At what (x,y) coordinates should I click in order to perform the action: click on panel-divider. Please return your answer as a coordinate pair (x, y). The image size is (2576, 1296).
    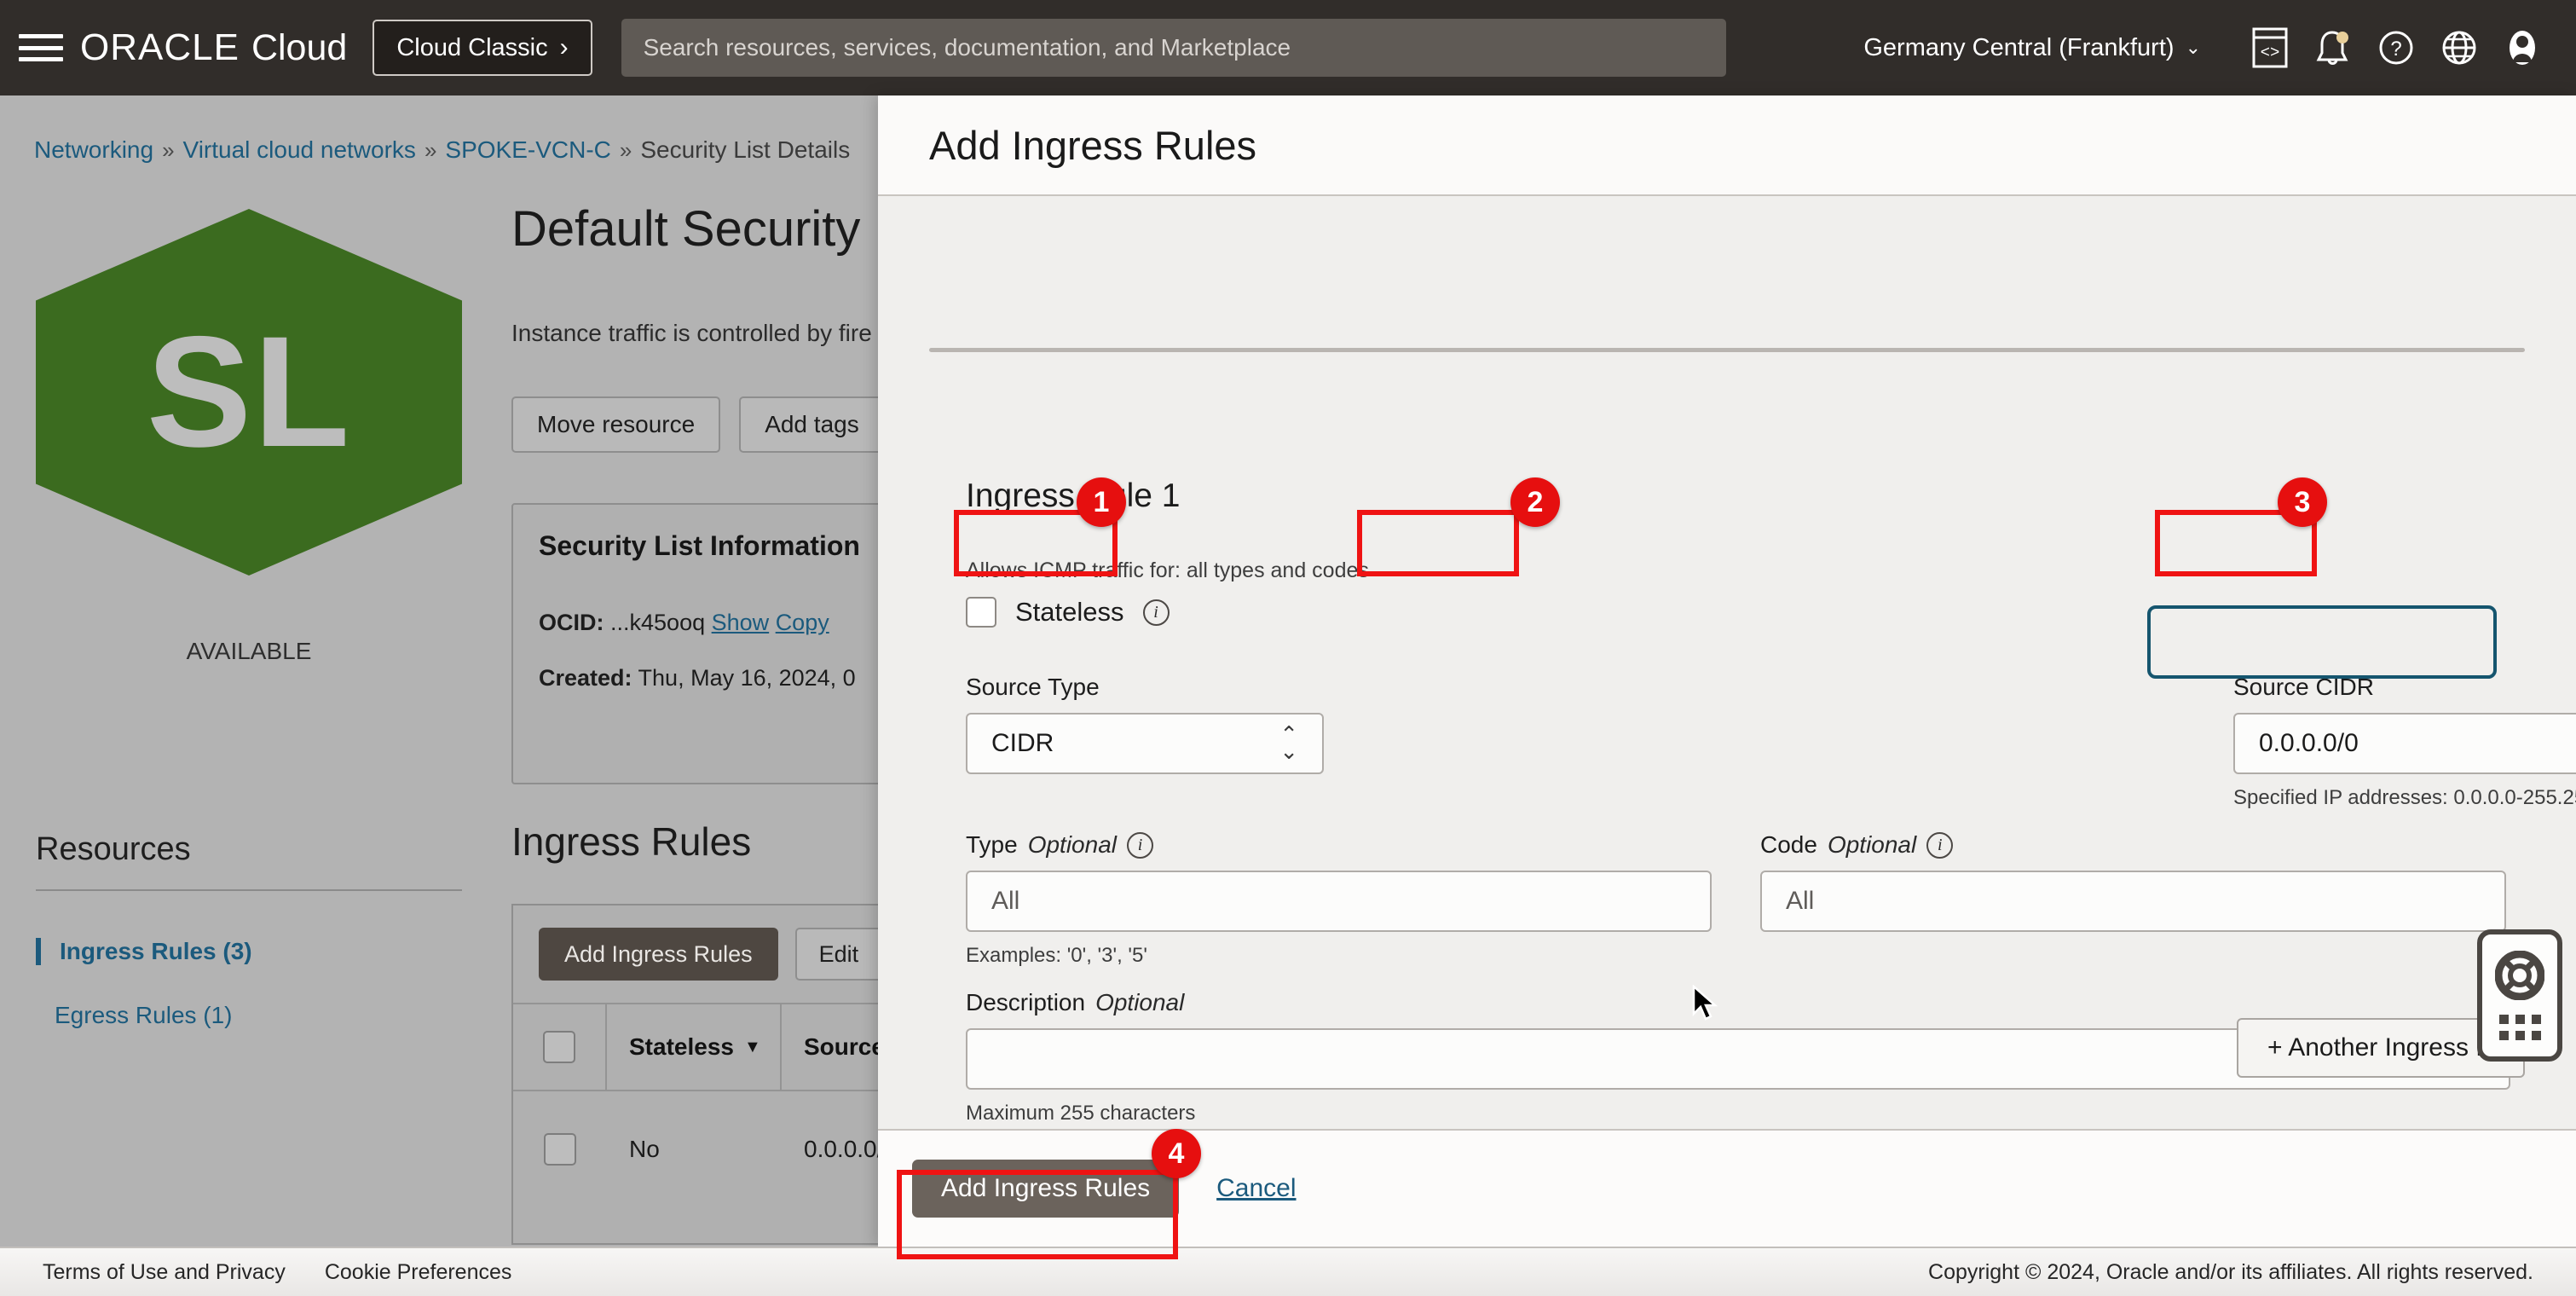
    Looking at the image, I should click on (1727, 350).